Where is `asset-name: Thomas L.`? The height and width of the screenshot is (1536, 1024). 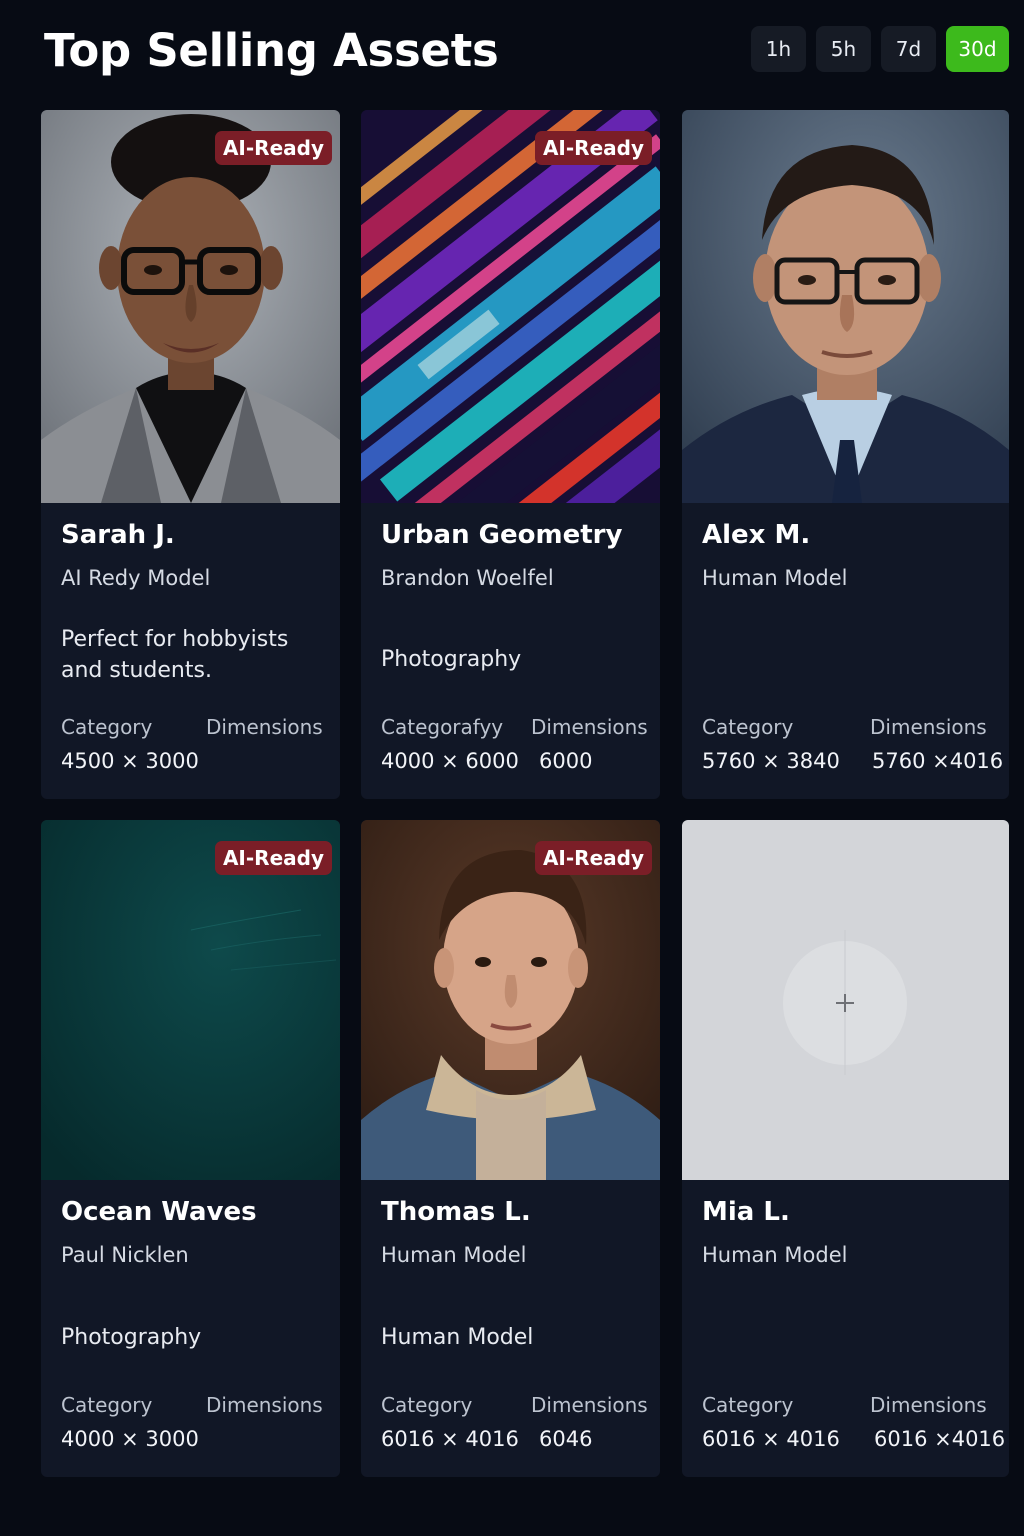
asset-name: Thomas L. is located at coordinates (456, 1212).